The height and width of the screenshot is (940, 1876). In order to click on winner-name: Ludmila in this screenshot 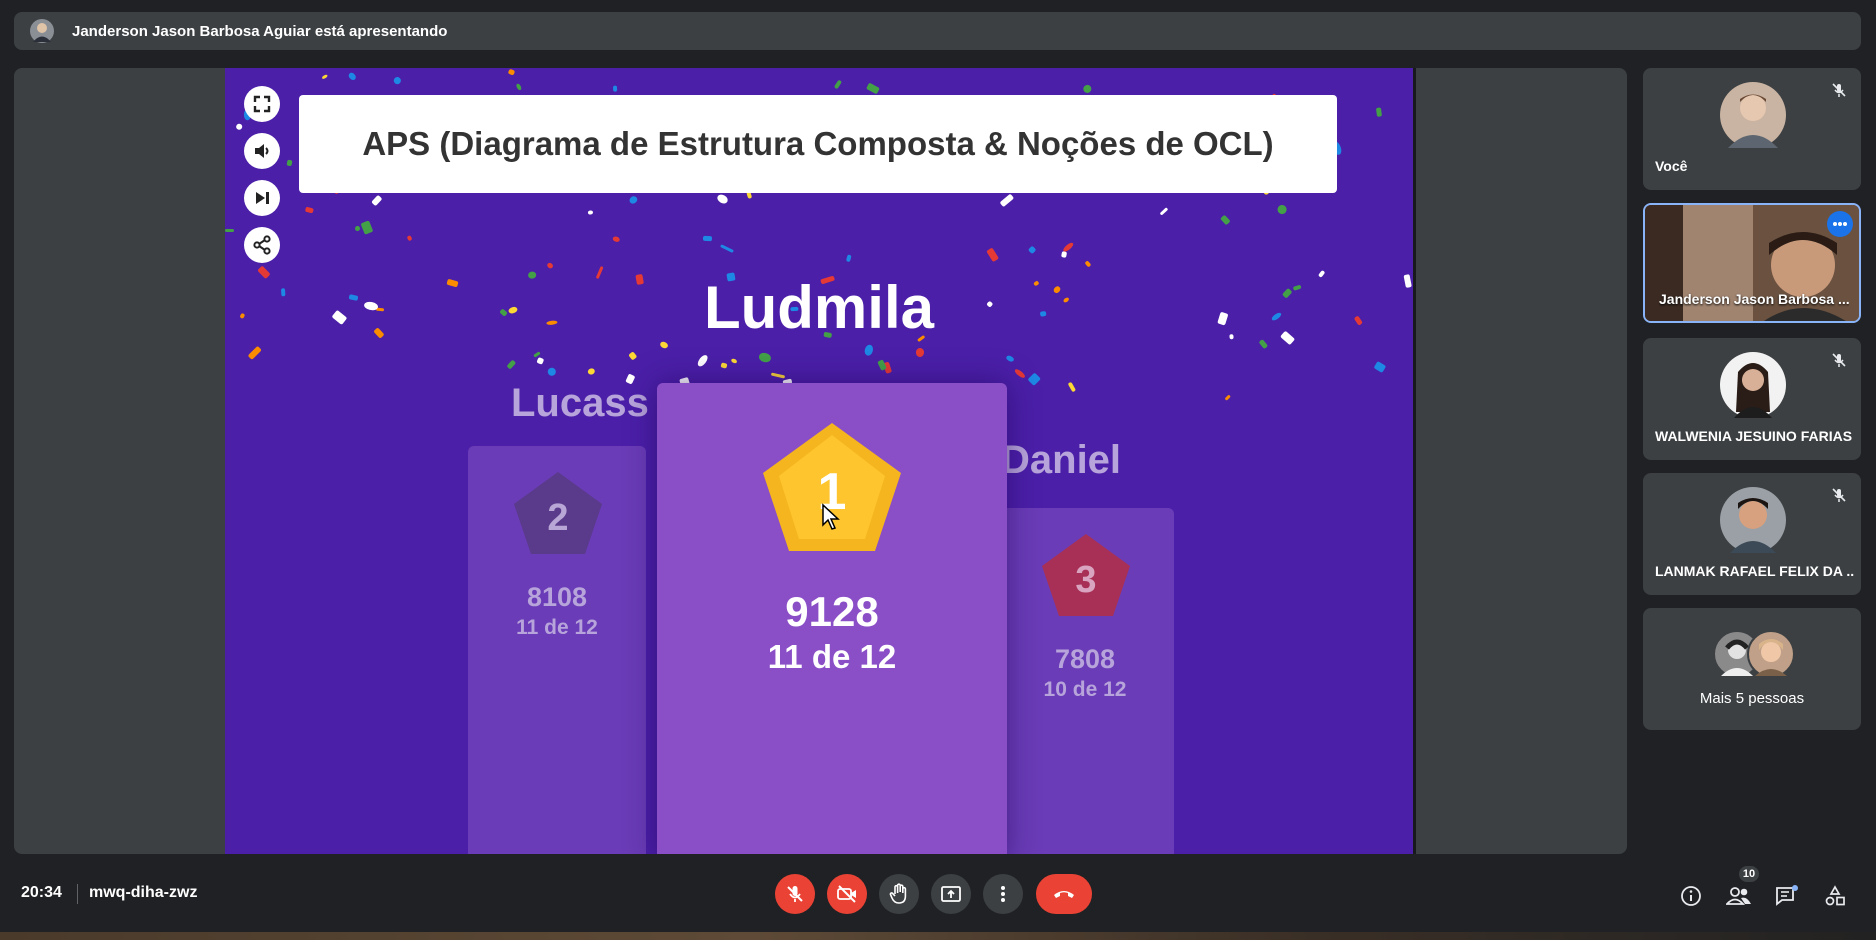, I will do `click(818, 307)`.